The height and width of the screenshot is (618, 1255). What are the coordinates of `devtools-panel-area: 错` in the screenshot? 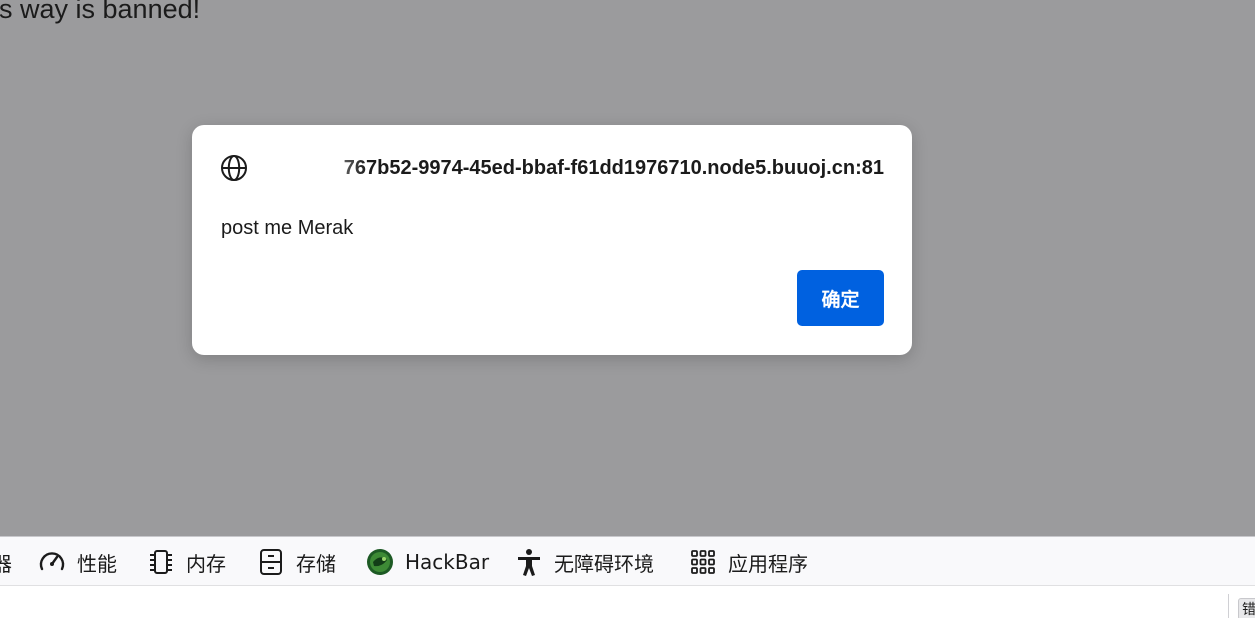 It's located at (627, 602).